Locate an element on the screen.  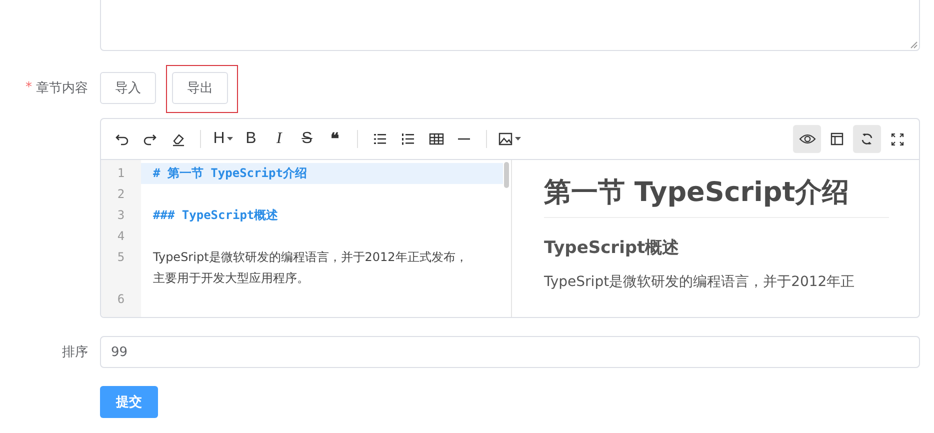
code-text: TypeSript是微软研发的编程语言，并于2012年正式发布，主要用于开发大型应用程序。 is located at coordinates (310, 268).